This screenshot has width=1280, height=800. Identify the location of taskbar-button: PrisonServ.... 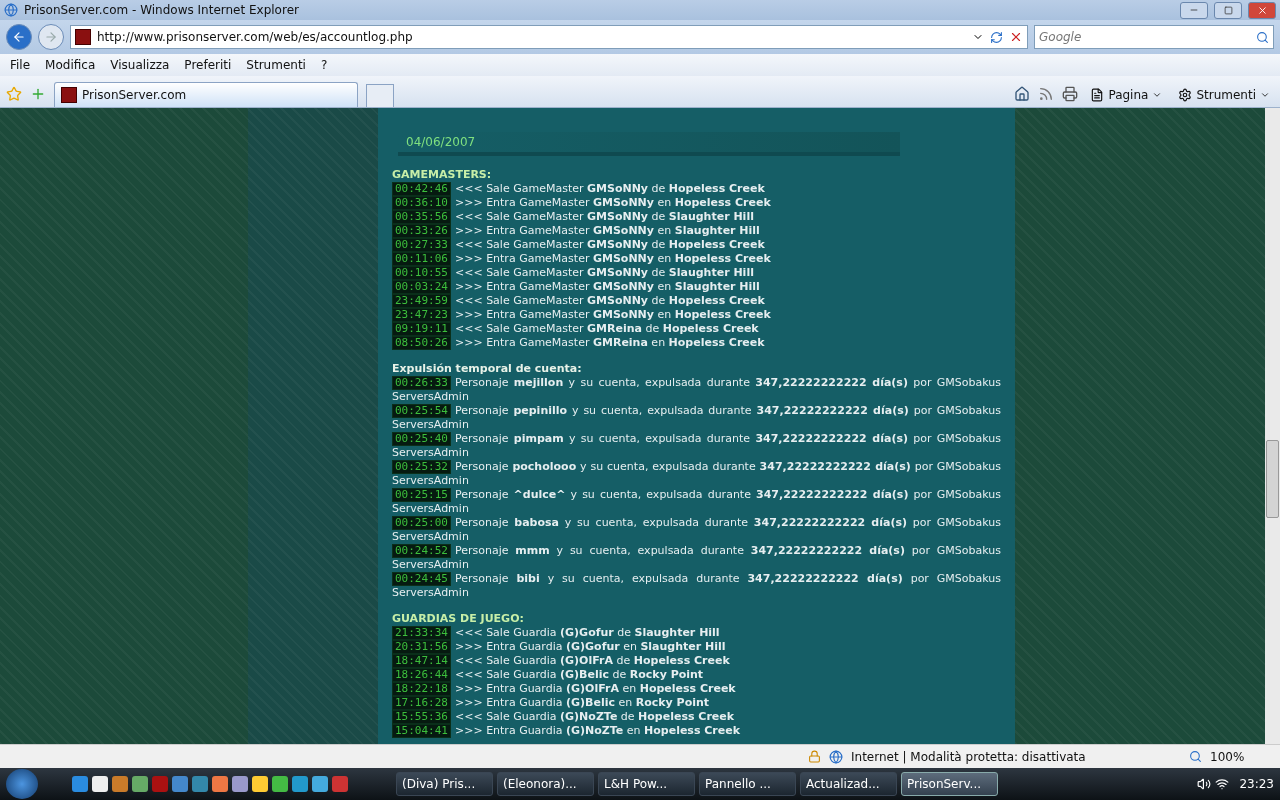
(949, 784).